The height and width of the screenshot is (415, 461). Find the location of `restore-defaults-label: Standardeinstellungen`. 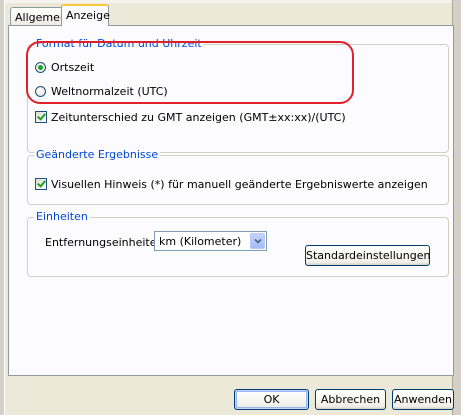

restore-defaults-label: Standardeinstellungen is located at coordinates (368, 255).